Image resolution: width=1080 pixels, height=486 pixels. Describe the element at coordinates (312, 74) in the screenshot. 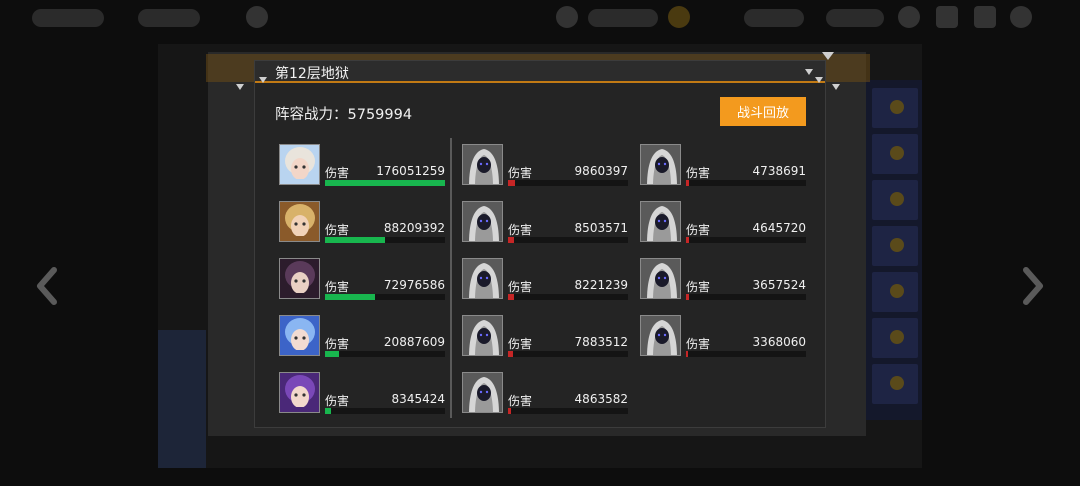

I see `modal-title: 第12层地狱` at that location.